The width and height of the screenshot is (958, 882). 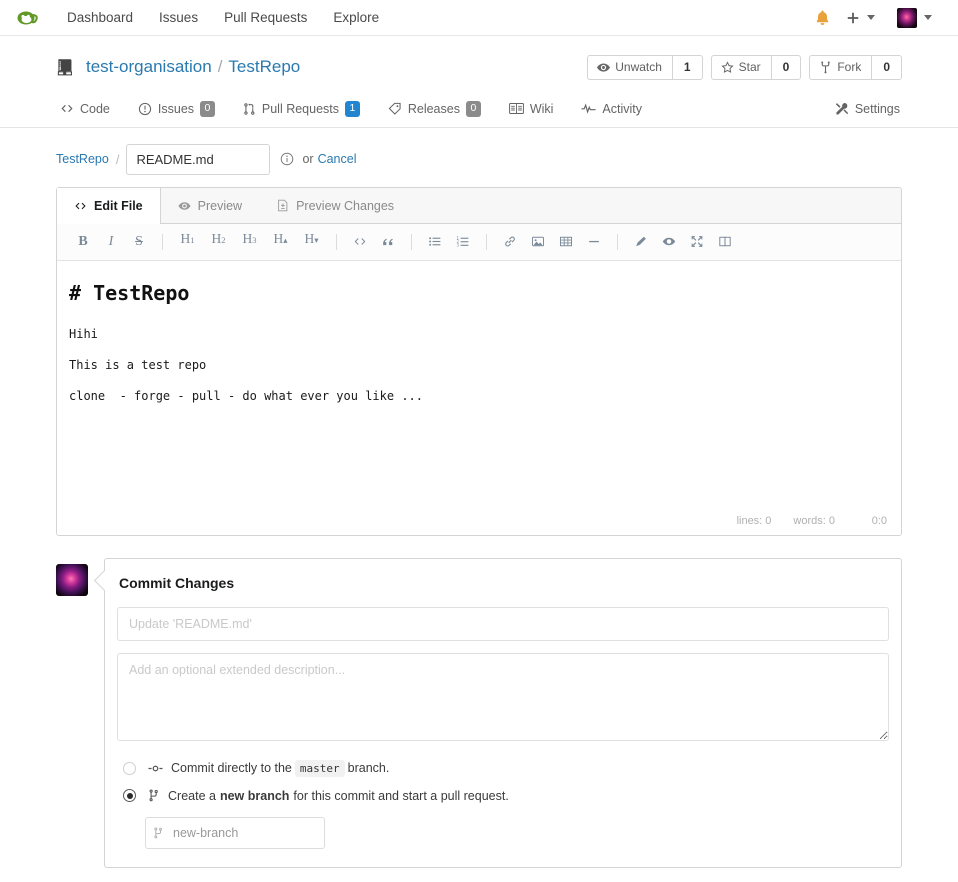 I want to click on editor-line: This is a test repo, so click(x=138, y=364).